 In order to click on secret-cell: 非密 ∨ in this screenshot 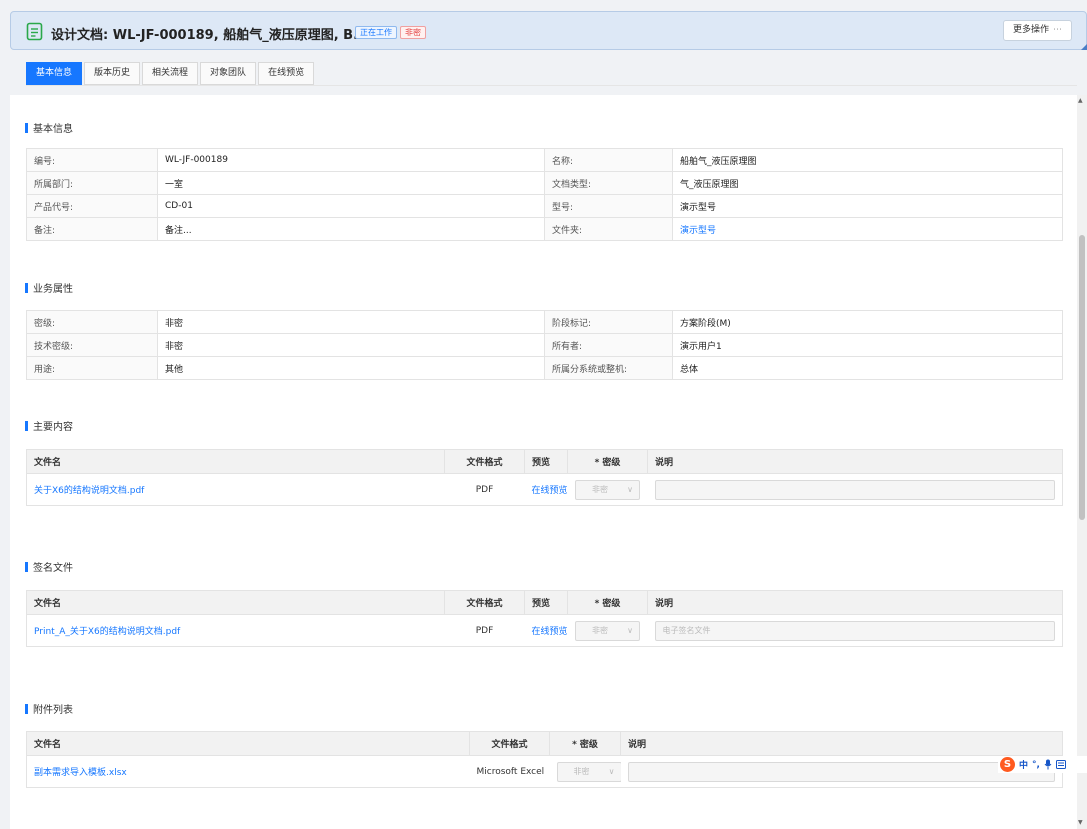, I will do `click(585, 771)`.